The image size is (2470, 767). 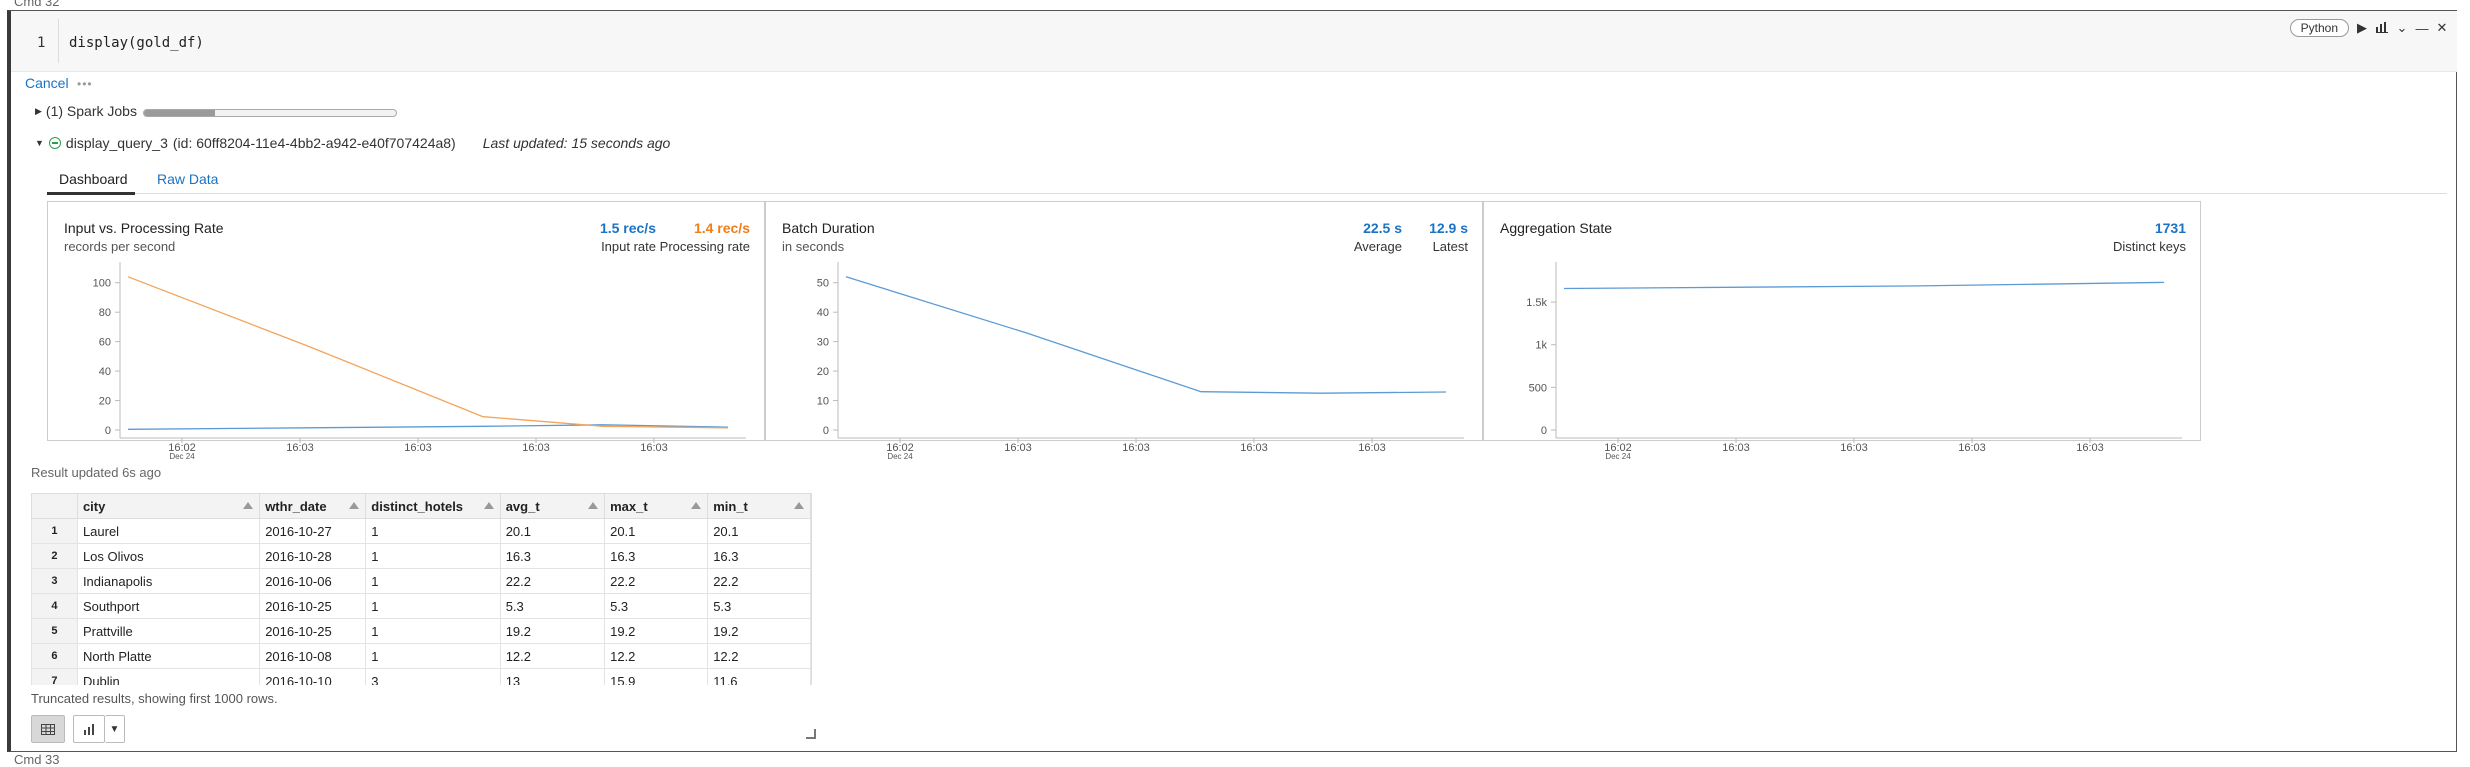 What do you see at coordinates (1234, 41) in the screenshot?
I see `code-editor: 1 display(gold_df) Python ▶ ⌄ — ✕` at bounding box center [1234, 41].